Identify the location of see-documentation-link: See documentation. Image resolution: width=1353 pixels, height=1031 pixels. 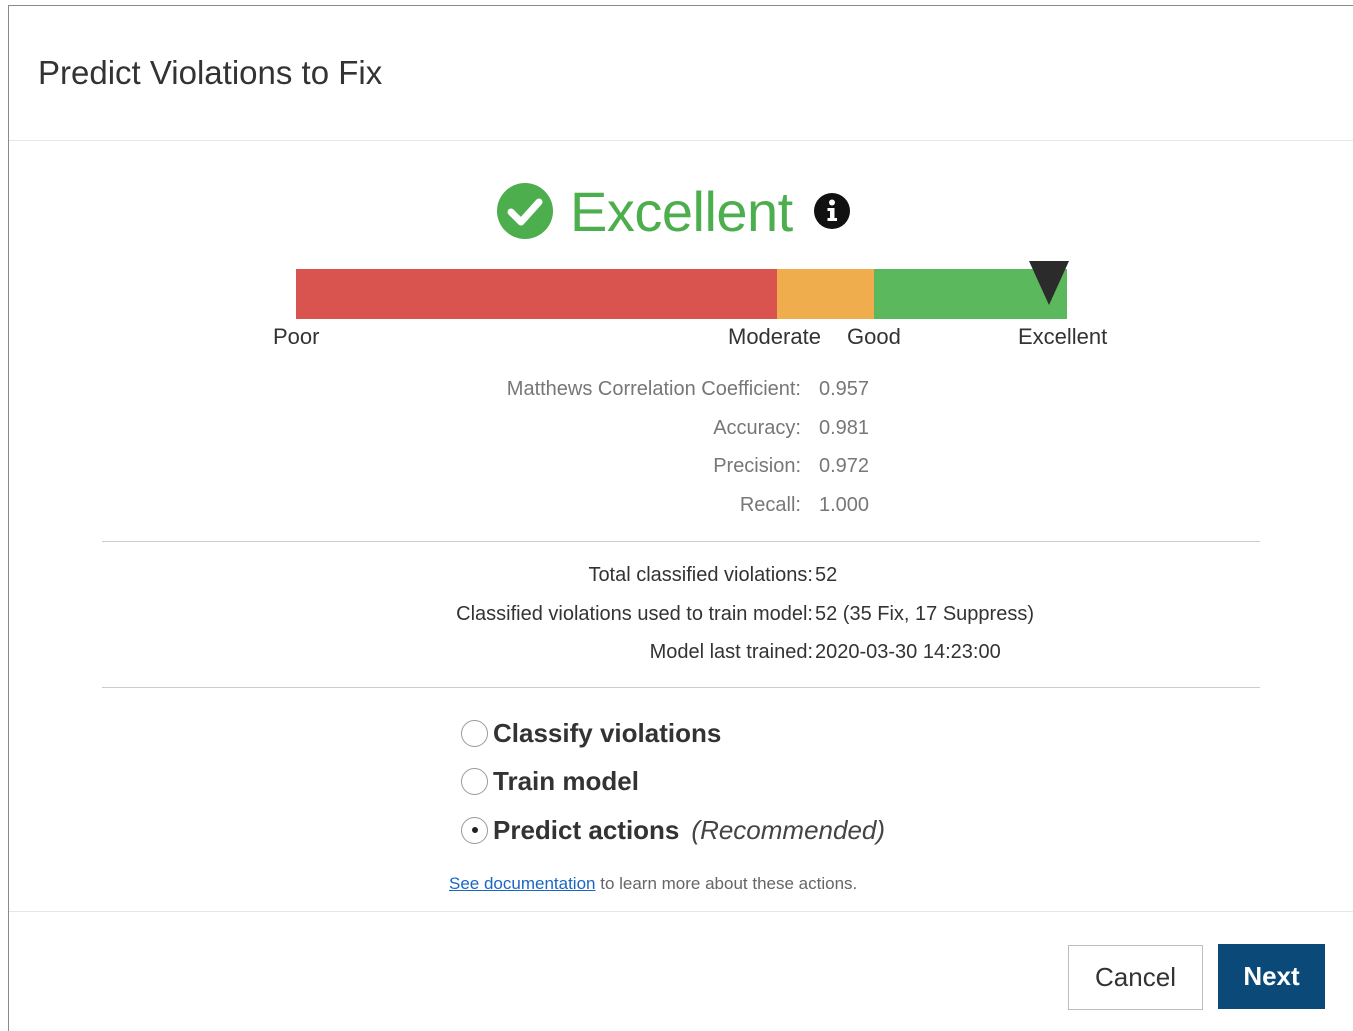
(522, 883).